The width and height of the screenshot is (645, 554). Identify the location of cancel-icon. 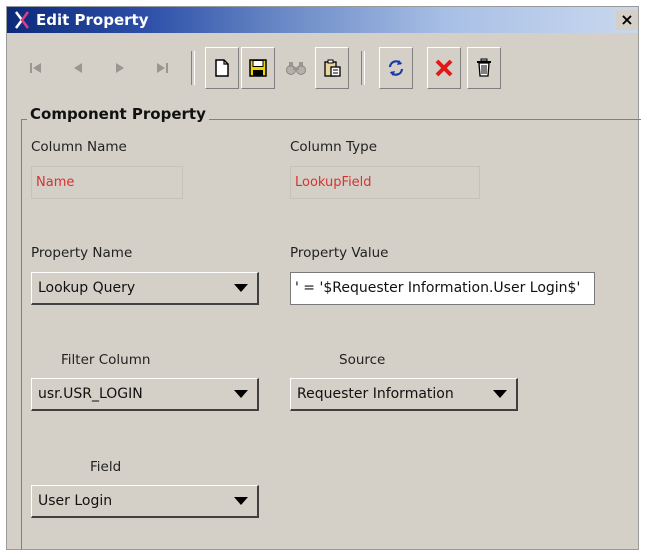
(444, 68).